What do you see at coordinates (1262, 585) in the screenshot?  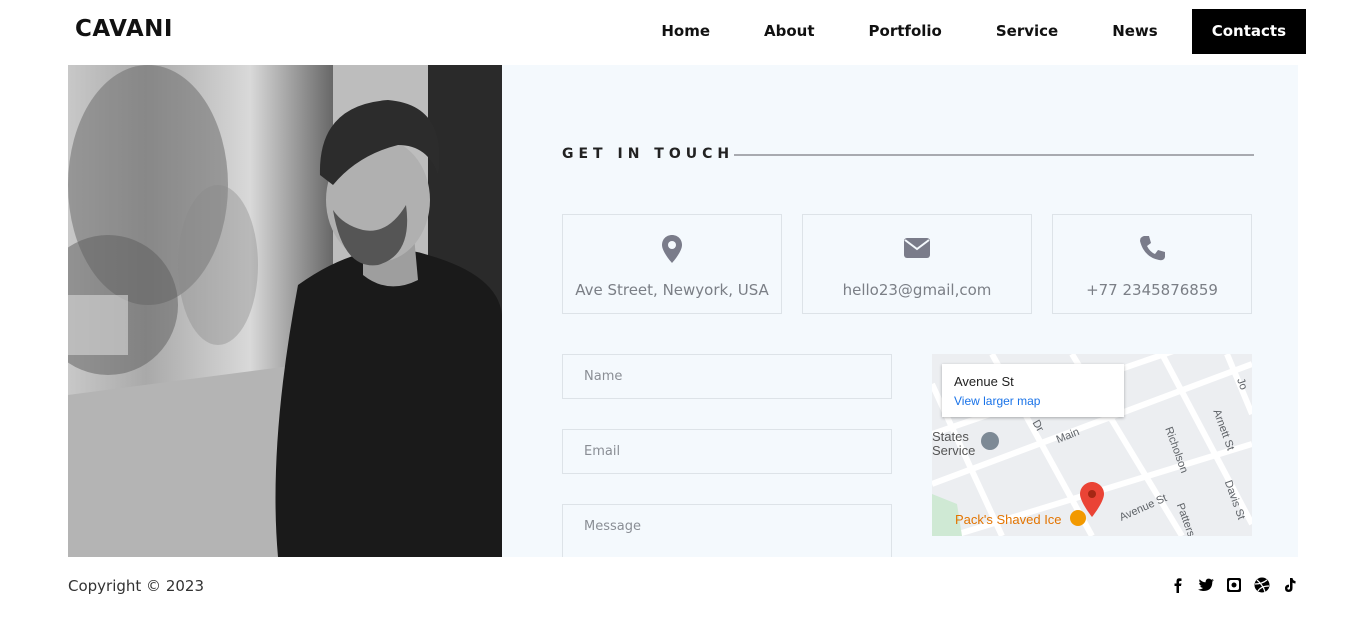 I see `dribbble-icon` at bounding box center [1262, 585].